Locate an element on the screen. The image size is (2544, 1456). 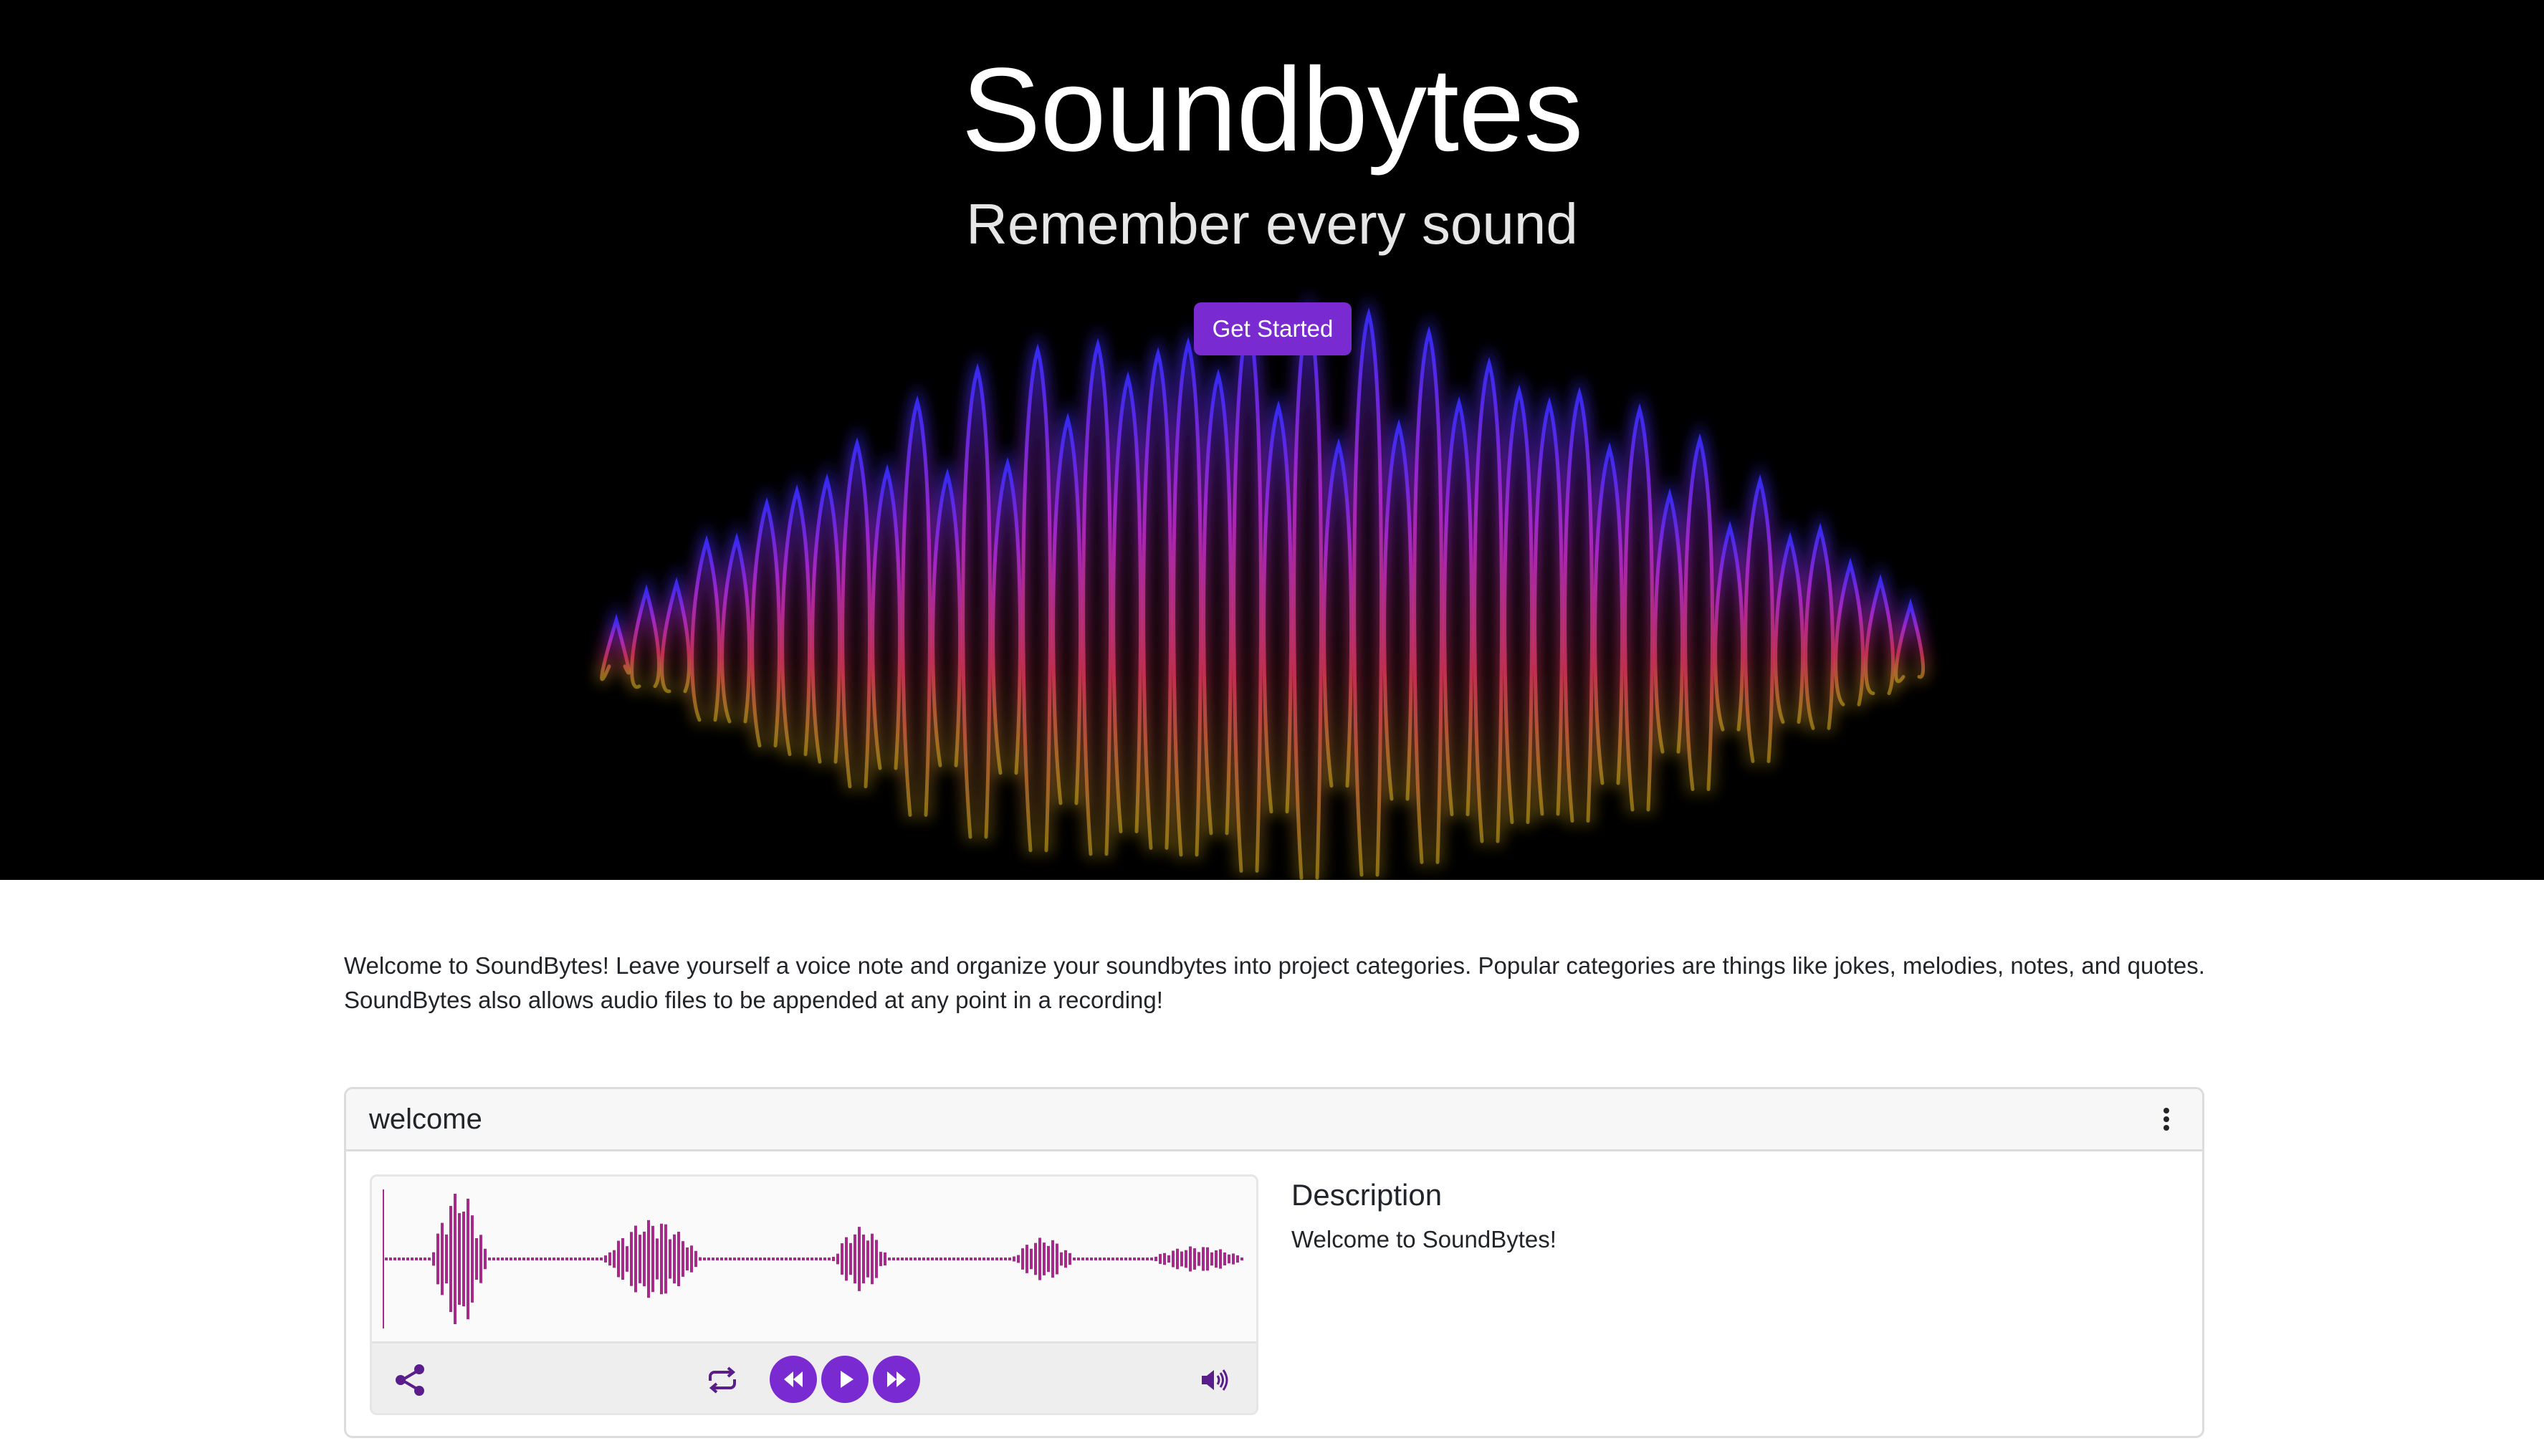
volume-button is located at coordinates (1214, 1380).